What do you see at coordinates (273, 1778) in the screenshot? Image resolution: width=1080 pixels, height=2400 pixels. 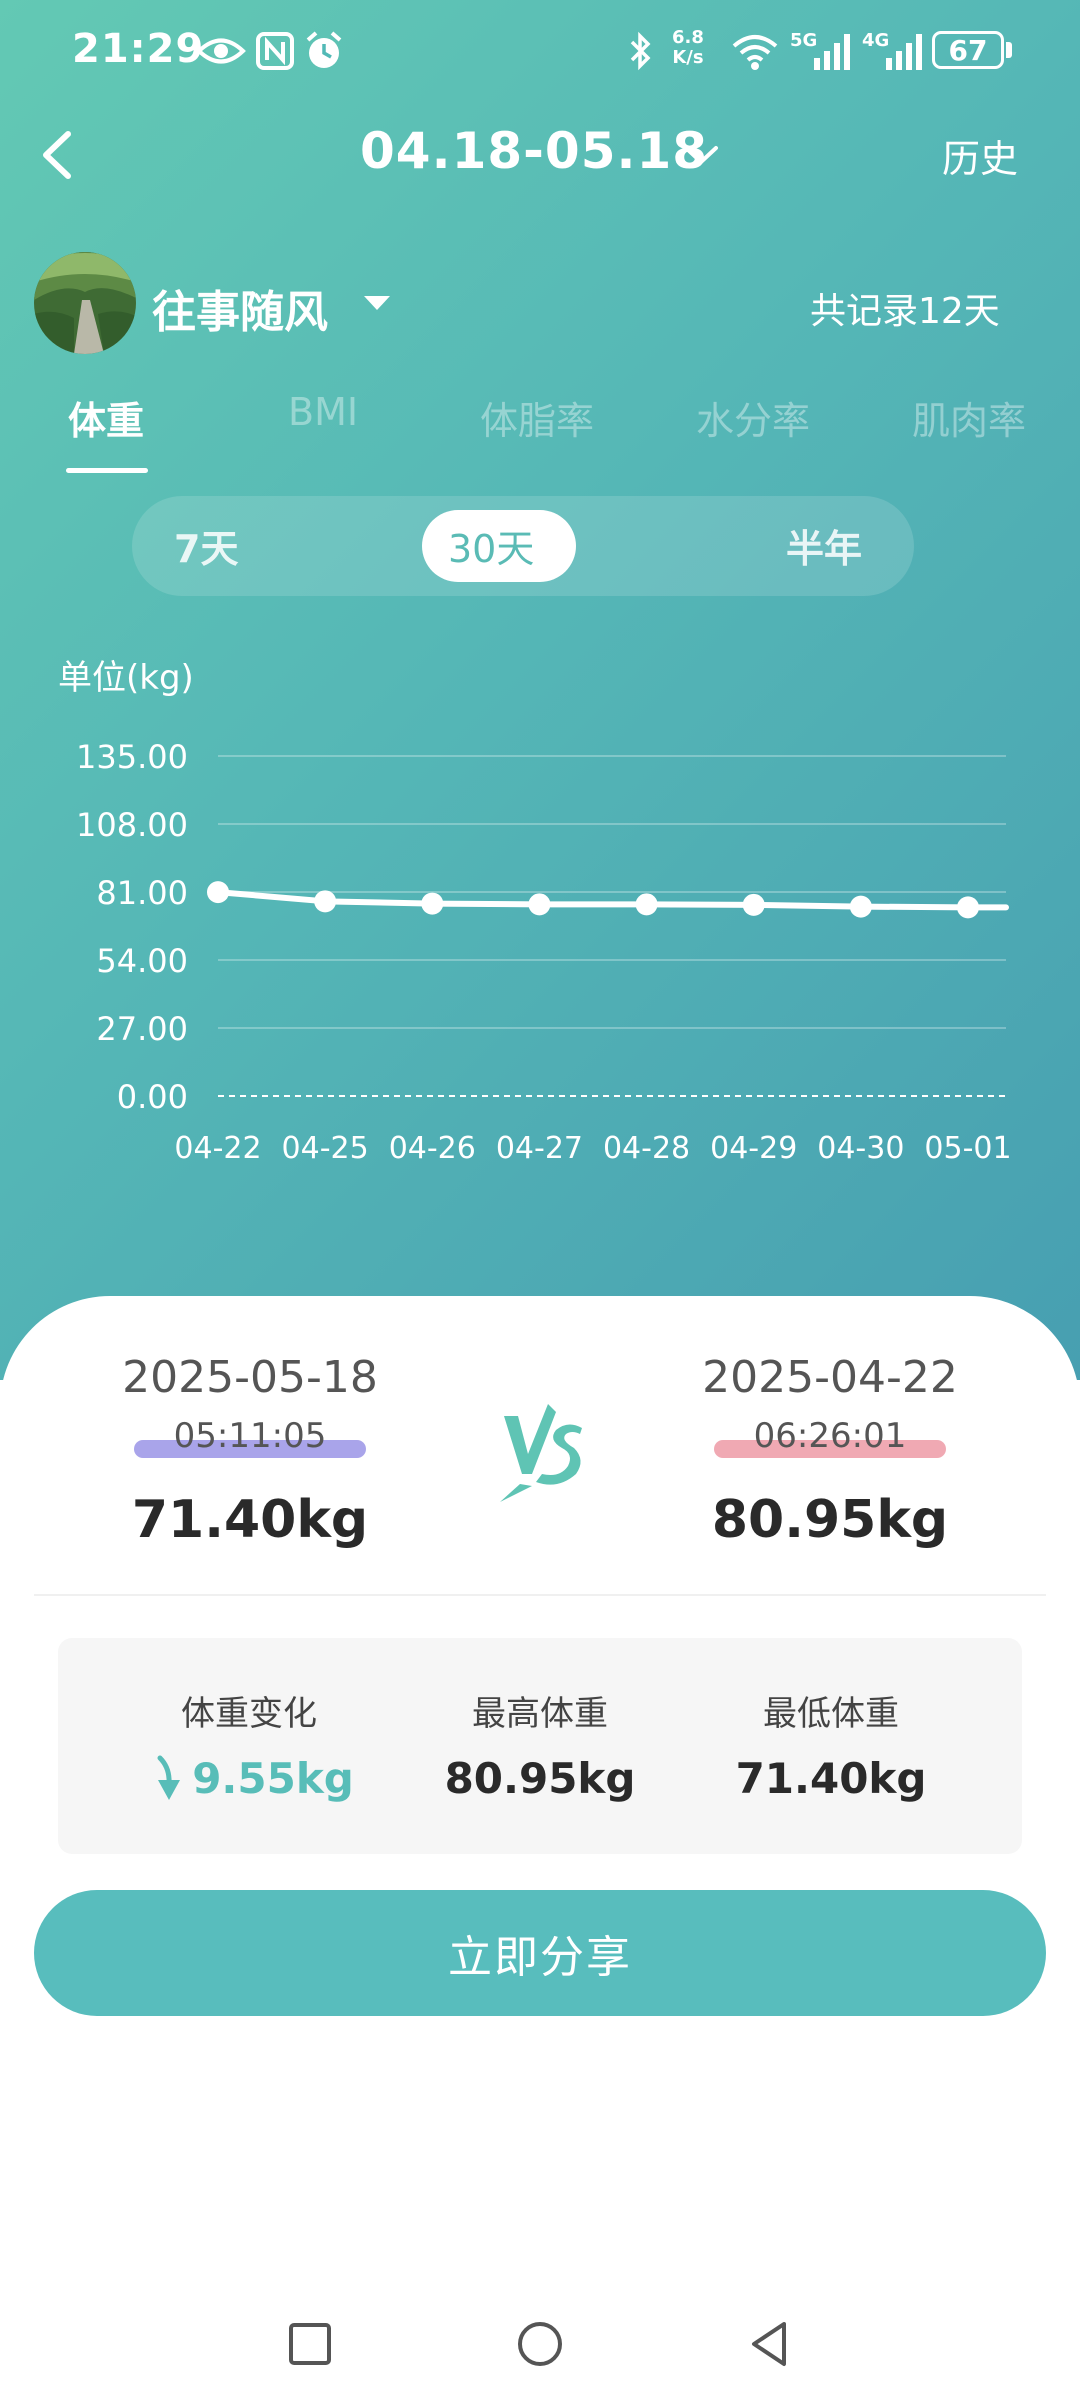 I see `stat-change-value: 9.55kg` at bounding box center [273, 1778].